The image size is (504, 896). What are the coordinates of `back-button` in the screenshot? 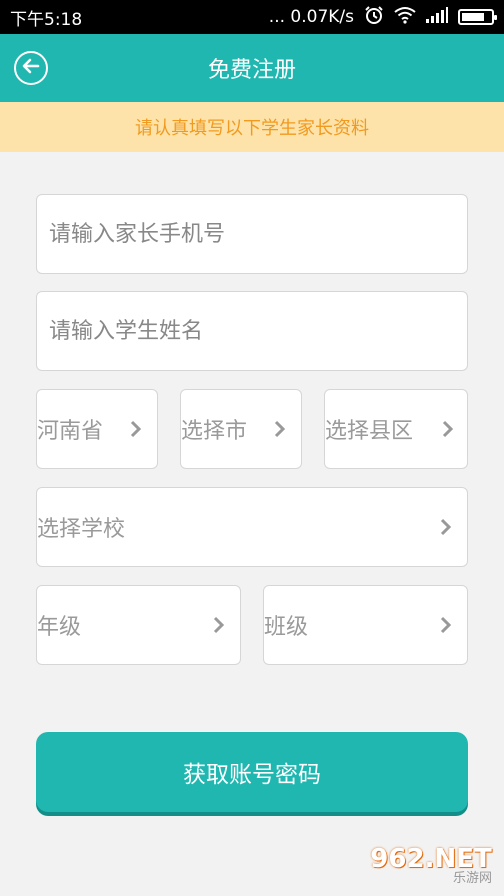 It's located at (31, 68).